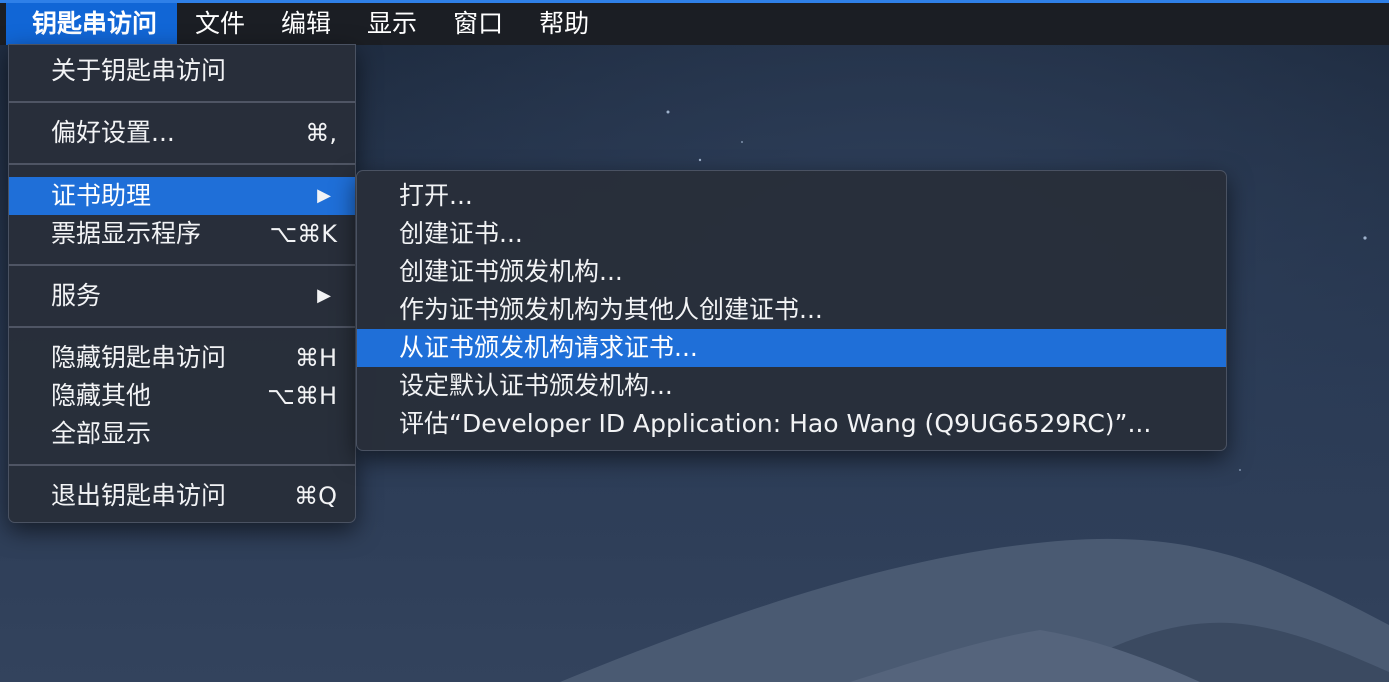  I want to click on menu-item-label: 证书助理, so click(101, 195).